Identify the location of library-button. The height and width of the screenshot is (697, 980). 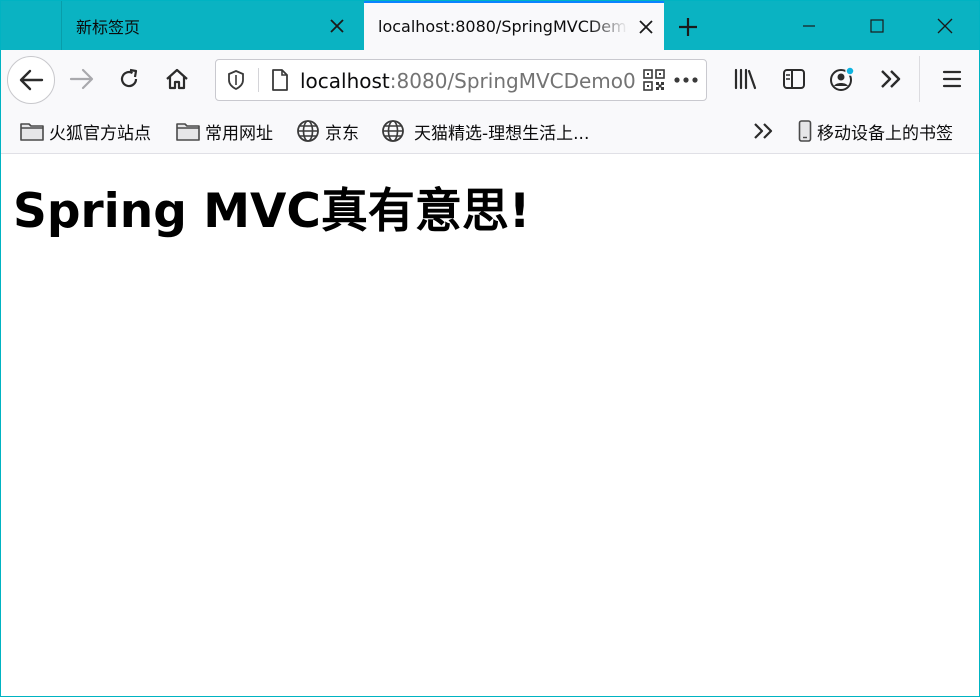
(746, 79).